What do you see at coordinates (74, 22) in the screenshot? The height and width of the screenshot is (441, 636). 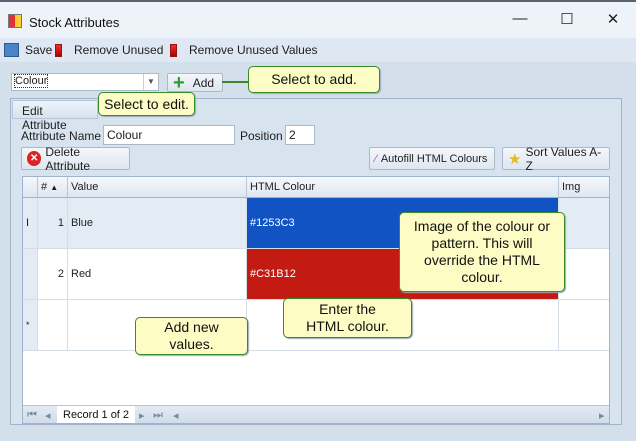 I see `window-title: Stock Attributes` at bounding box center [74, 22].